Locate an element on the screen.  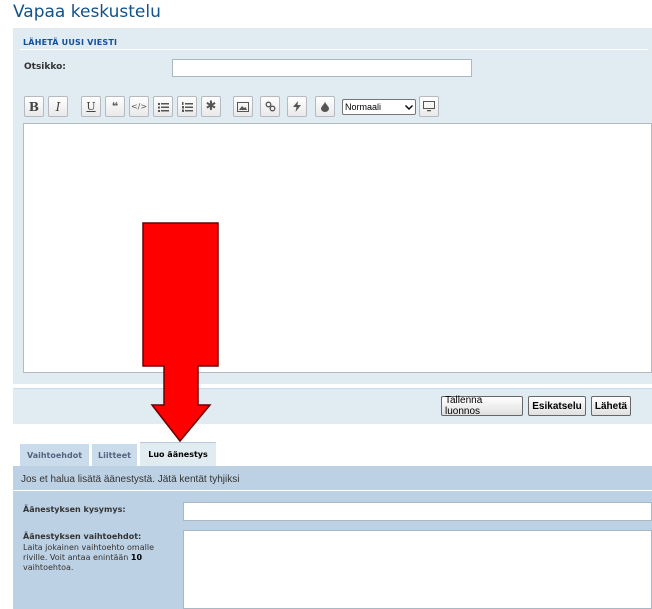
link-button is located at coordinates (270, 106).